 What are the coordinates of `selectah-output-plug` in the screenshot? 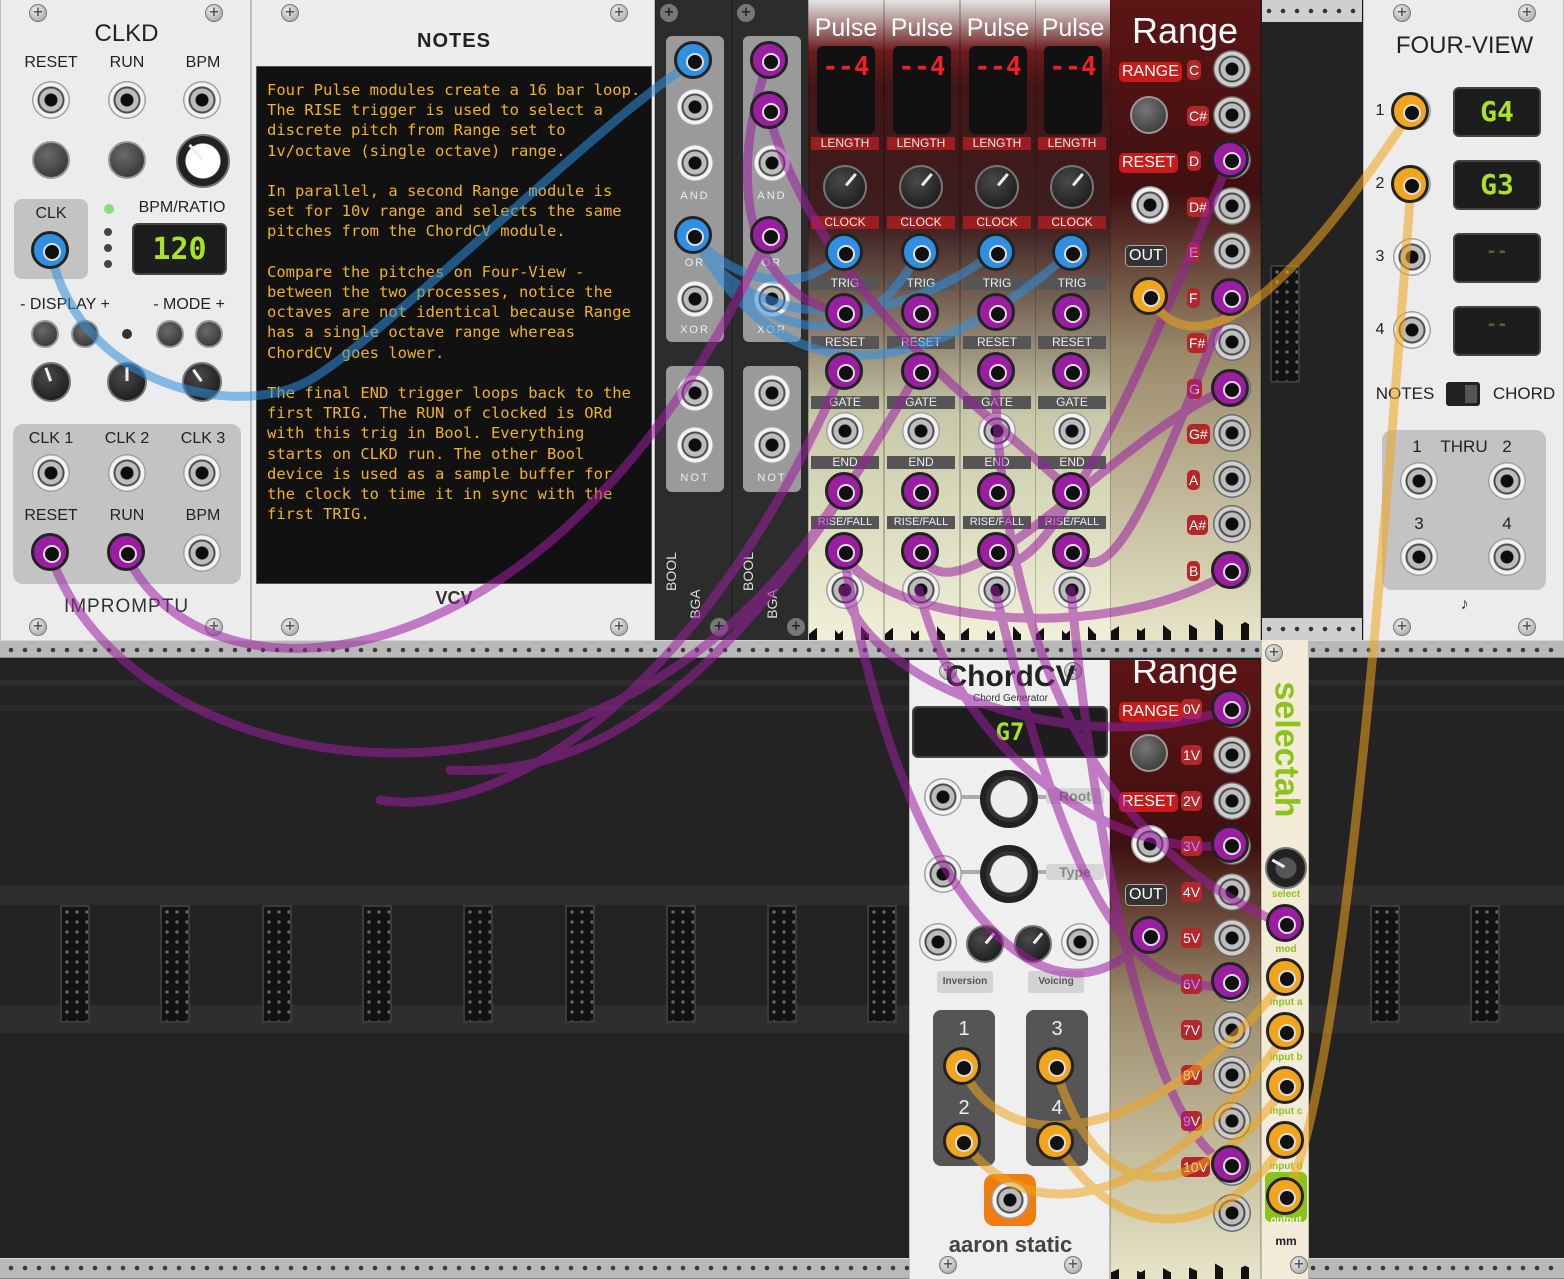 It's located at (1285, 1196).